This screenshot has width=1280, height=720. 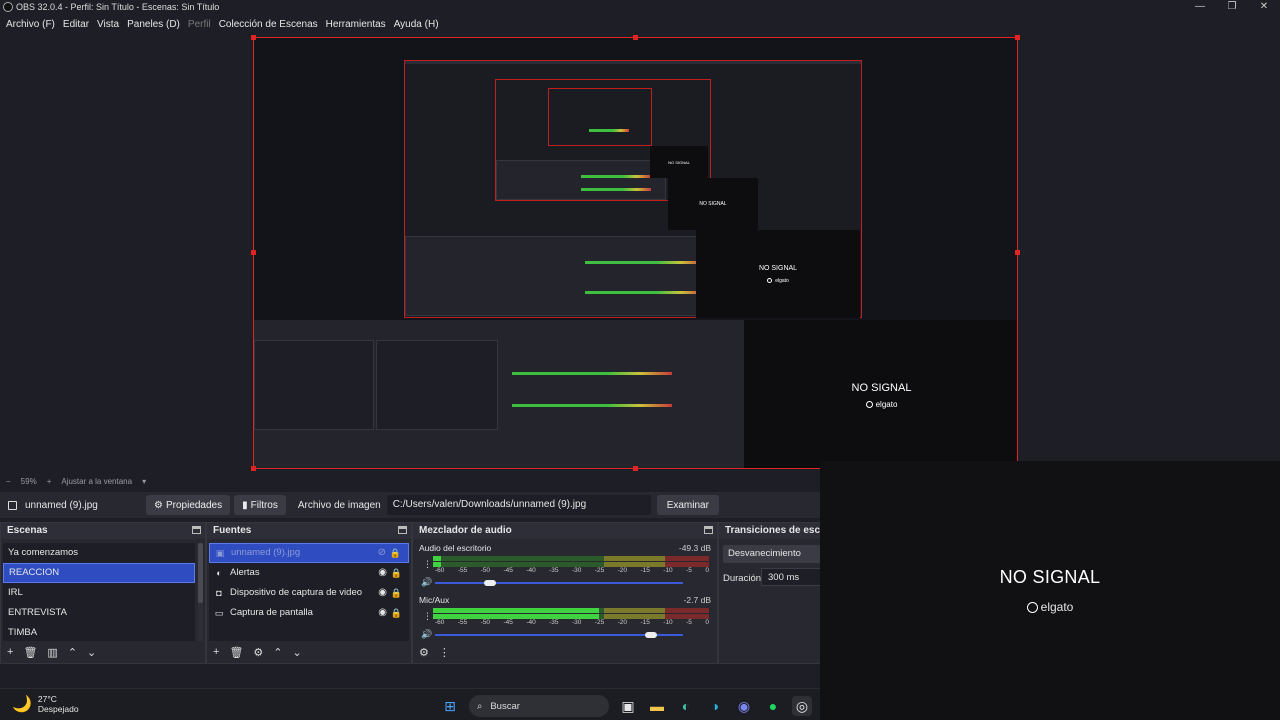 What do you see at coordinates (1200, 7) in the screenshot?
I see `minimize-button: —` at bounding box center [1200, 7].